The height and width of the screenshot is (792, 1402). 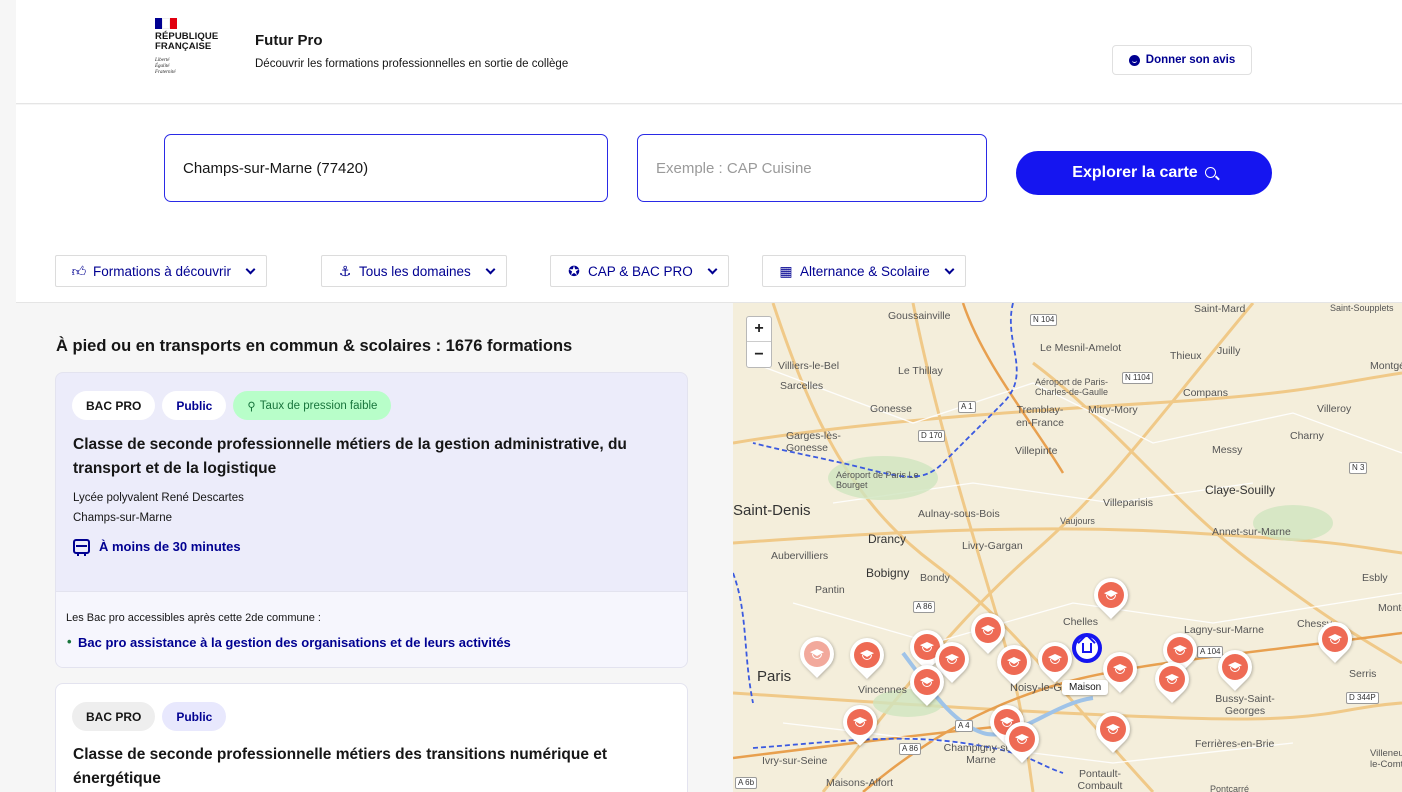 What do you see at coordinates (1245, 705) in the screenshot?
I see `map-place-label: Bussy-Saint-Georges` at bounding box center [1245, 705].